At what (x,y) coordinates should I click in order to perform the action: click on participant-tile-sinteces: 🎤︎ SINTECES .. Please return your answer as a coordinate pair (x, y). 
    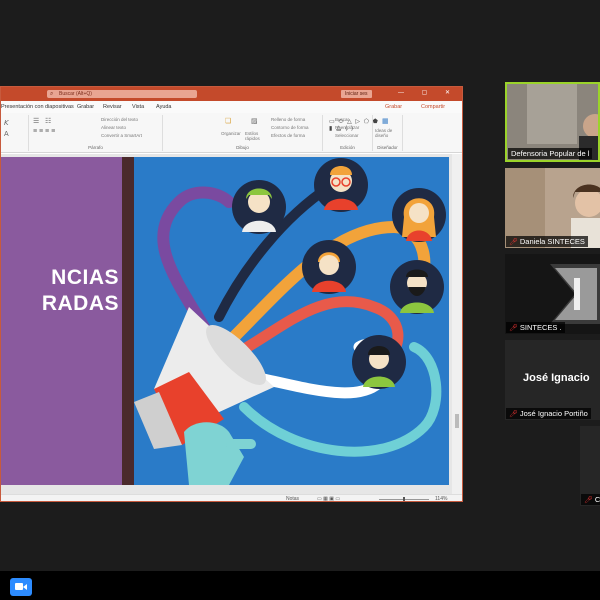
    Looking at the image, I should click on (552, 294).